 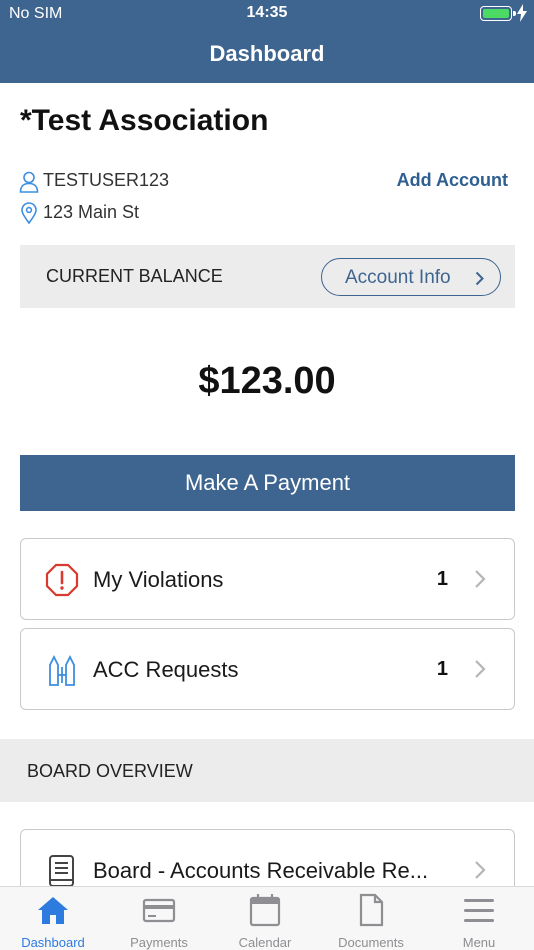 What do you see at coordinates (158, 579) in the screenshot?
I see `violations-label: My Violations` at bounding box center [158, 579].